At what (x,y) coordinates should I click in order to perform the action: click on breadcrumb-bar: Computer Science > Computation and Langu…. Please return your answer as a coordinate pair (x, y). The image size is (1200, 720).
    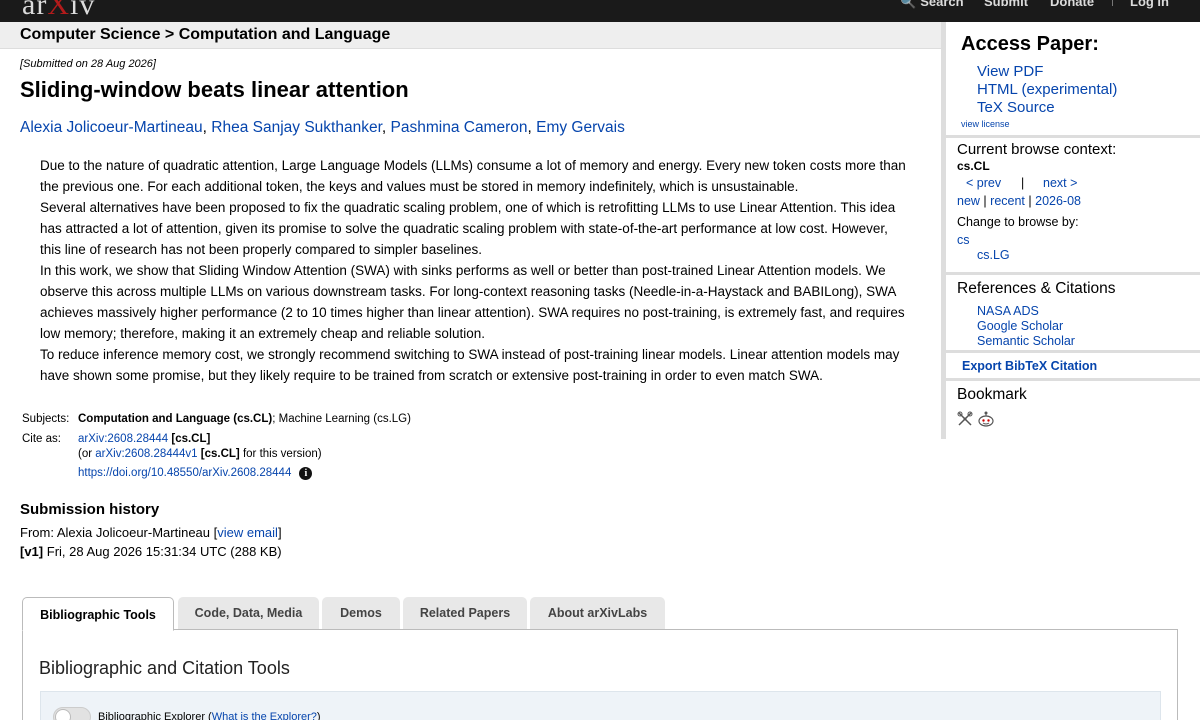
    Looking at the image, I should click on (471, 35).